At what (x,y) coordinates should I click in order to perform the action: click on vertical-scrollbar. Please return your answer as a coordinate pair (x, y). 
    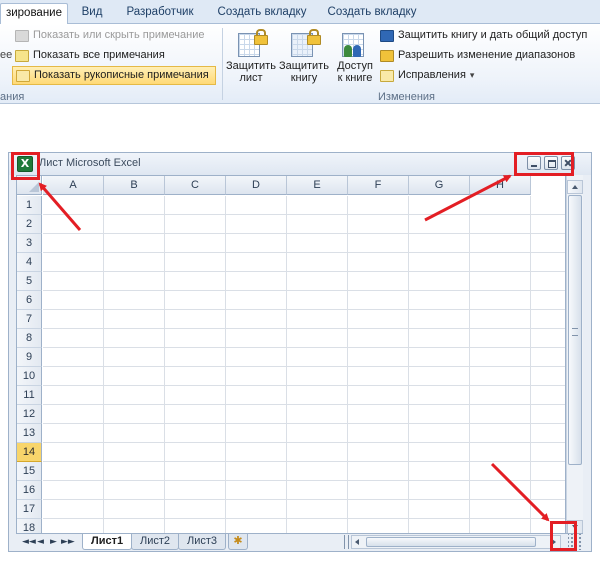
    Looking at the image, I should click on (574, 355).